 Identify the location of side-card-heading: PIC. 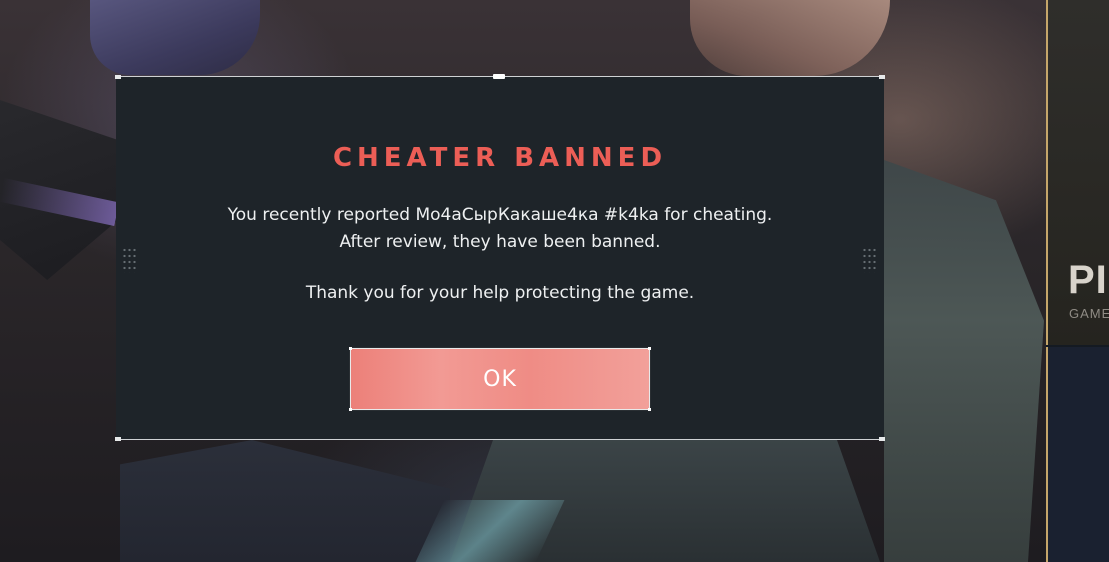
(1088, 280).